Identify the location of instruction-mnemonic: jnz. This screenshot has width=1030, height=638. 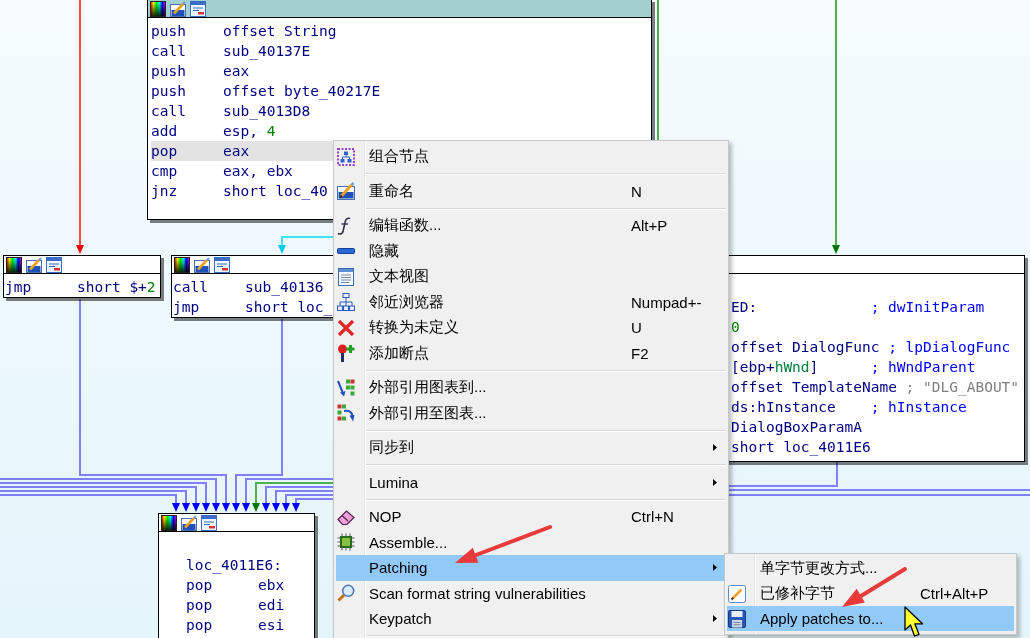
(164, 191).